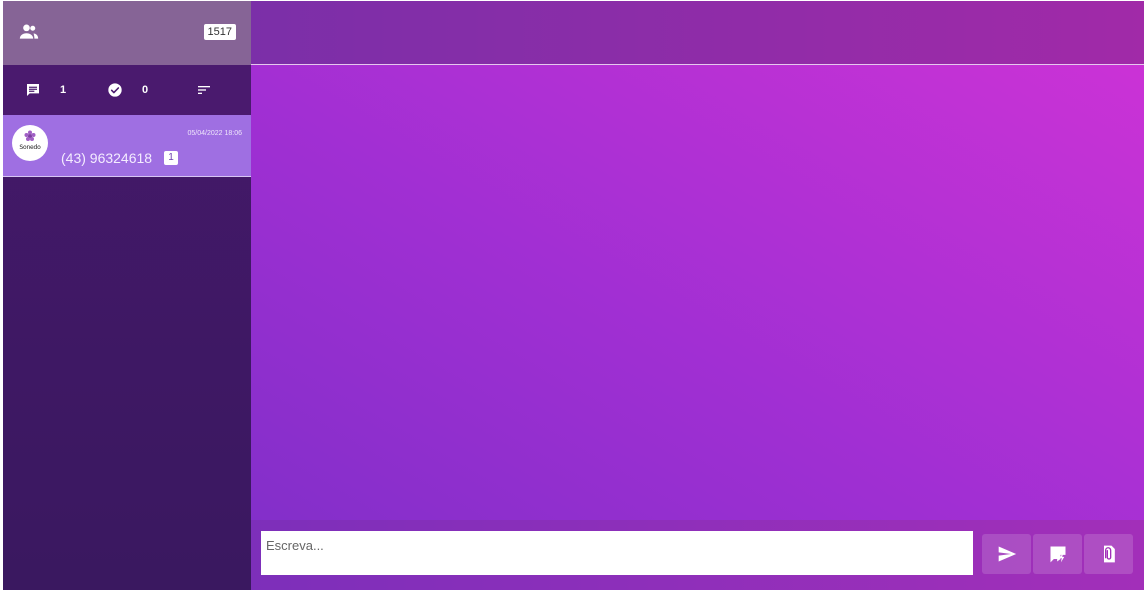  I want to click on message-composer, so click(697, 555).